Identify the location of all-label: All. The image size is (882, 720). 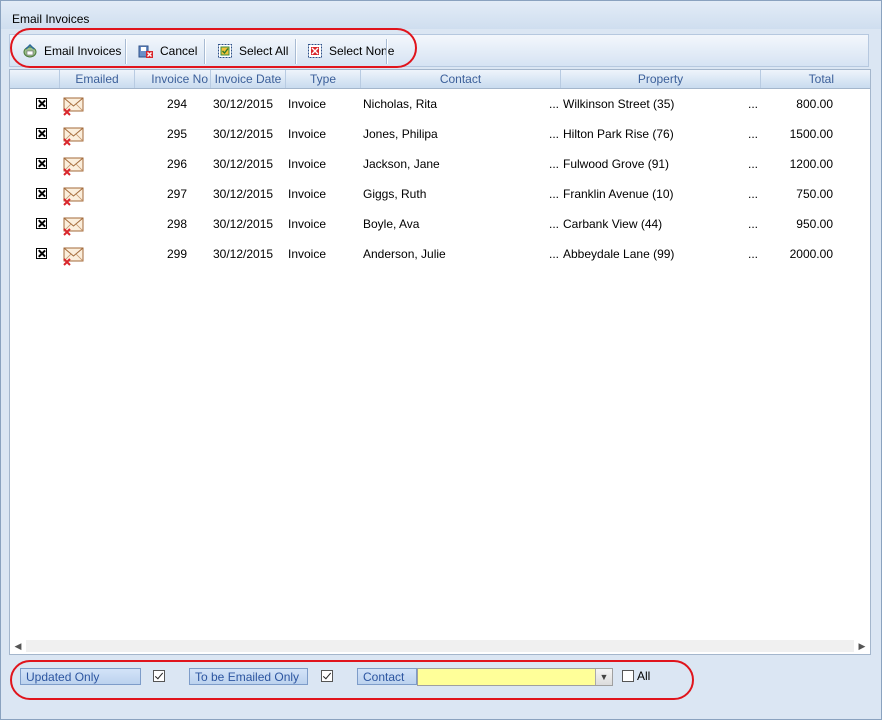
(644, 676).